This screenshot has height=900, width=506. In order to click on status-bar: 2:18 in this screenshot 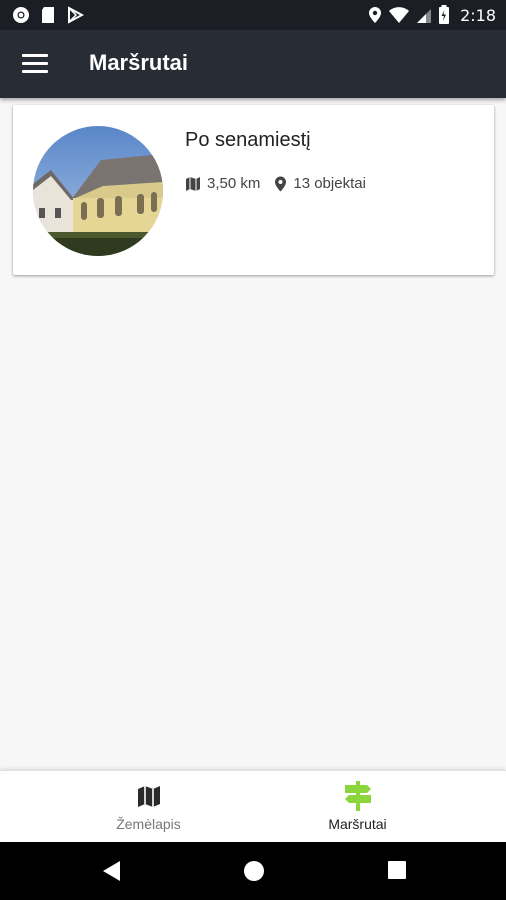, I will do `click(253, 15)`.